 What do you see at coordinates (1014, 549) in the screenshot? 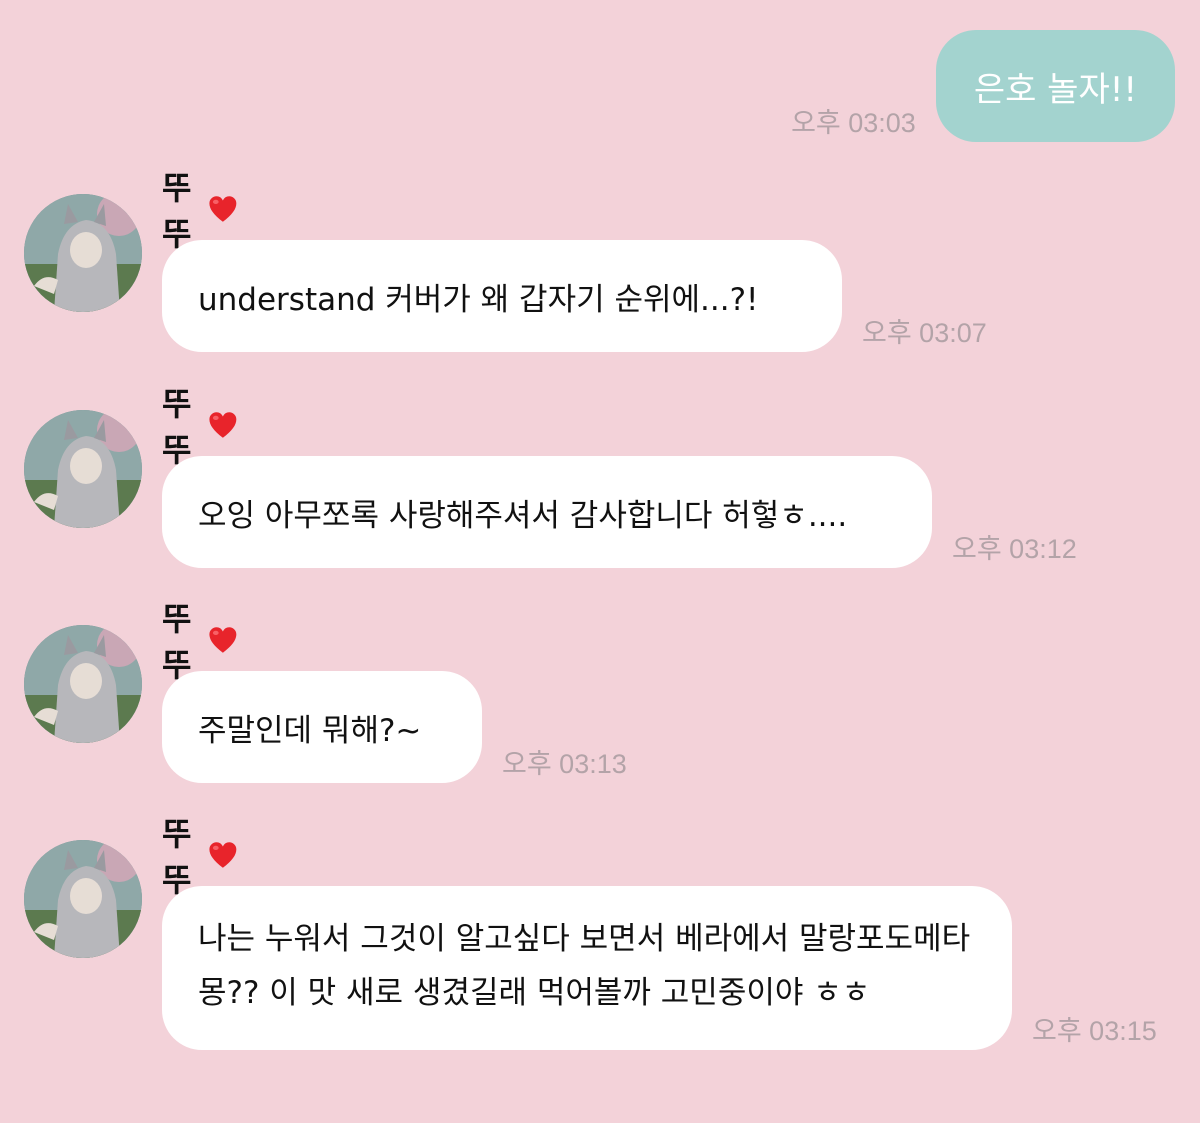
I see `message-timestamp: 오후 03:12` at bounding box center [1014, 549].